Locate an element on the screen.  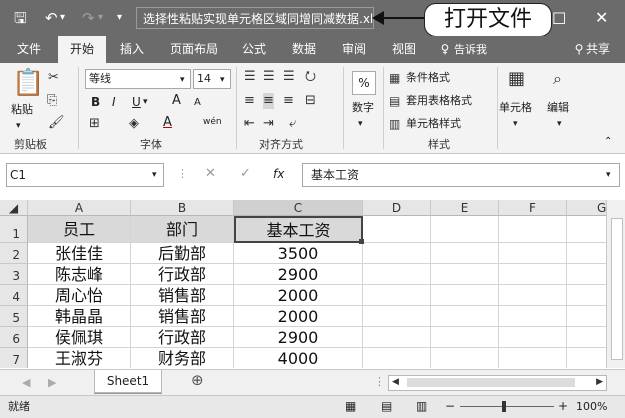
fill-handle is located at coordinates (361, 241).